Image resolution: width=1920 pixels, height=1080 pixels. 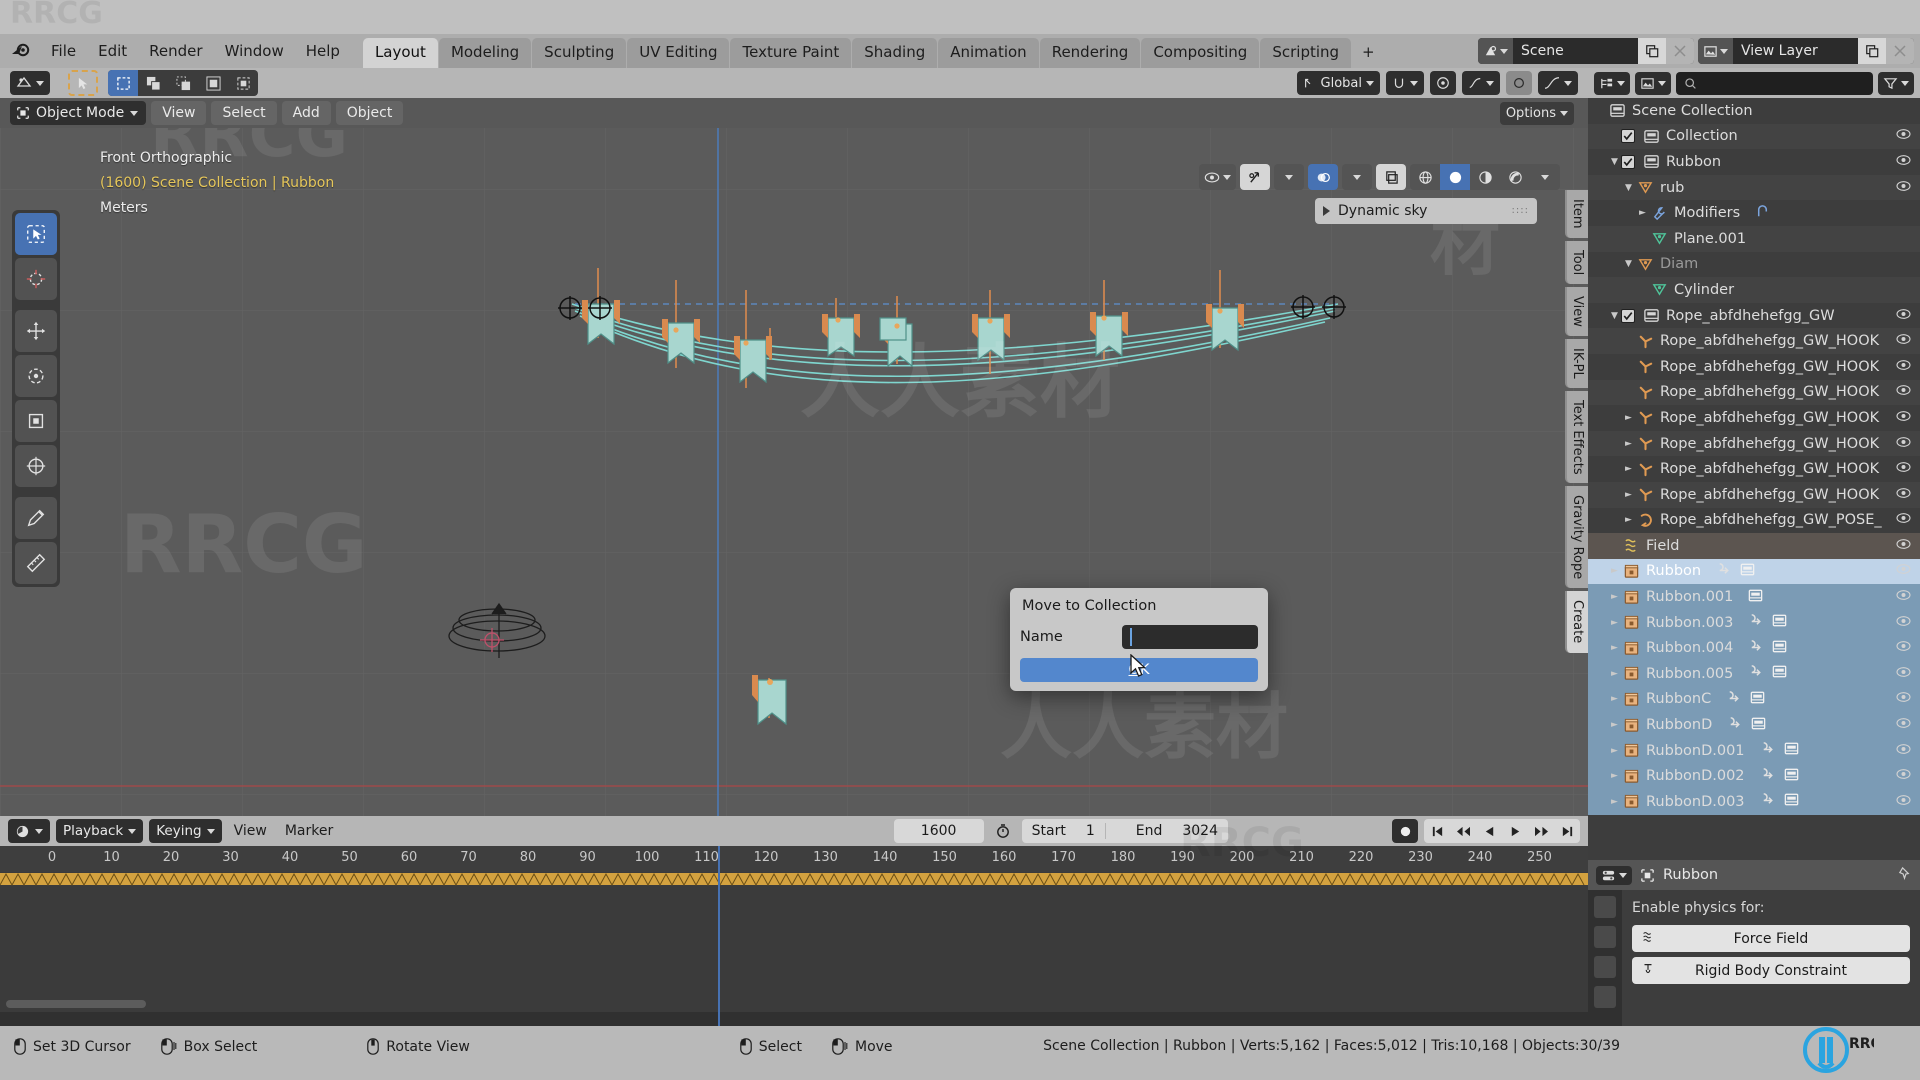 What do you see at coordinates (1754, 750) in the screenshot?
I see `outliner-row-rubbond-001: ► RubbonD.001` at bounding box center [1754, 750].